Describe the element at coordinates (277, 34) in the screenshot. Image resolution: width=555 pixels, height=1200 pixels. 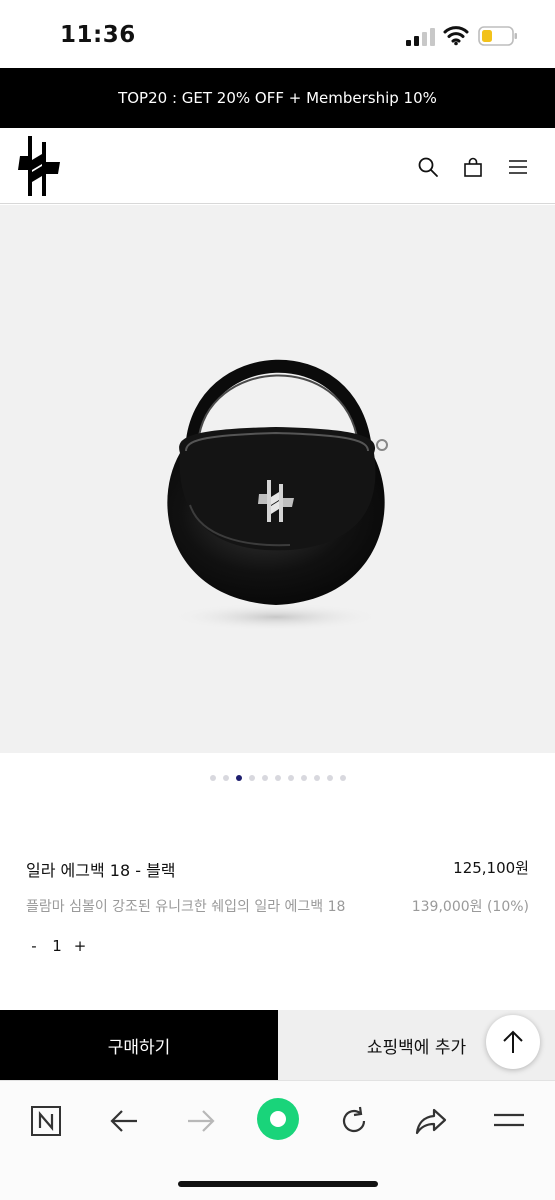
I see `status-bar: 11:36` at that location.